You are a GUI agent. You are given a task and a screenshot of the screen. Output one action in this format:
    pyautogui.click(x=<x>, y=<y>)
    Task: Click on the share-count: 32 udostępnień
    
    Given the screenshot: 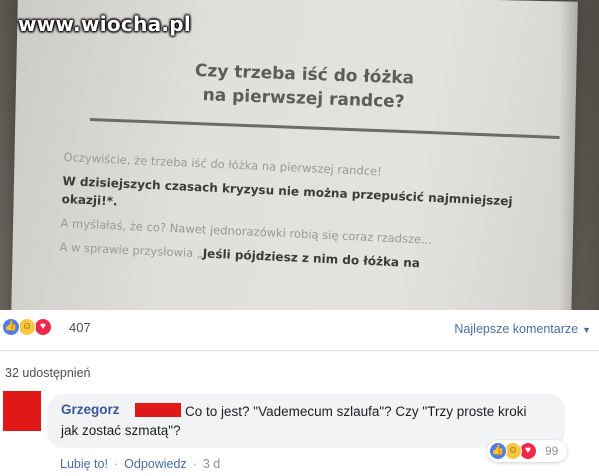 What is the action you would take?
    pyautogui.click(x=48, y=373)
    